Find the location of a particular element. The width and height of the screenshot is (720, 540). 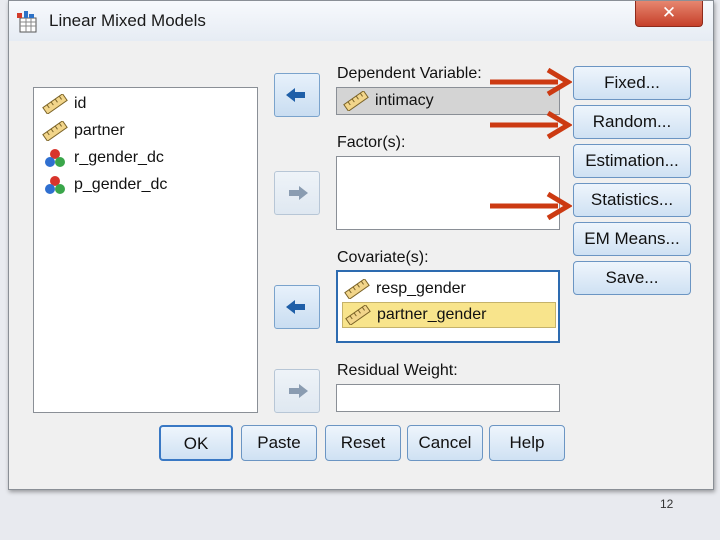

move-to-covariates-button is located at coordinates (297, 307).